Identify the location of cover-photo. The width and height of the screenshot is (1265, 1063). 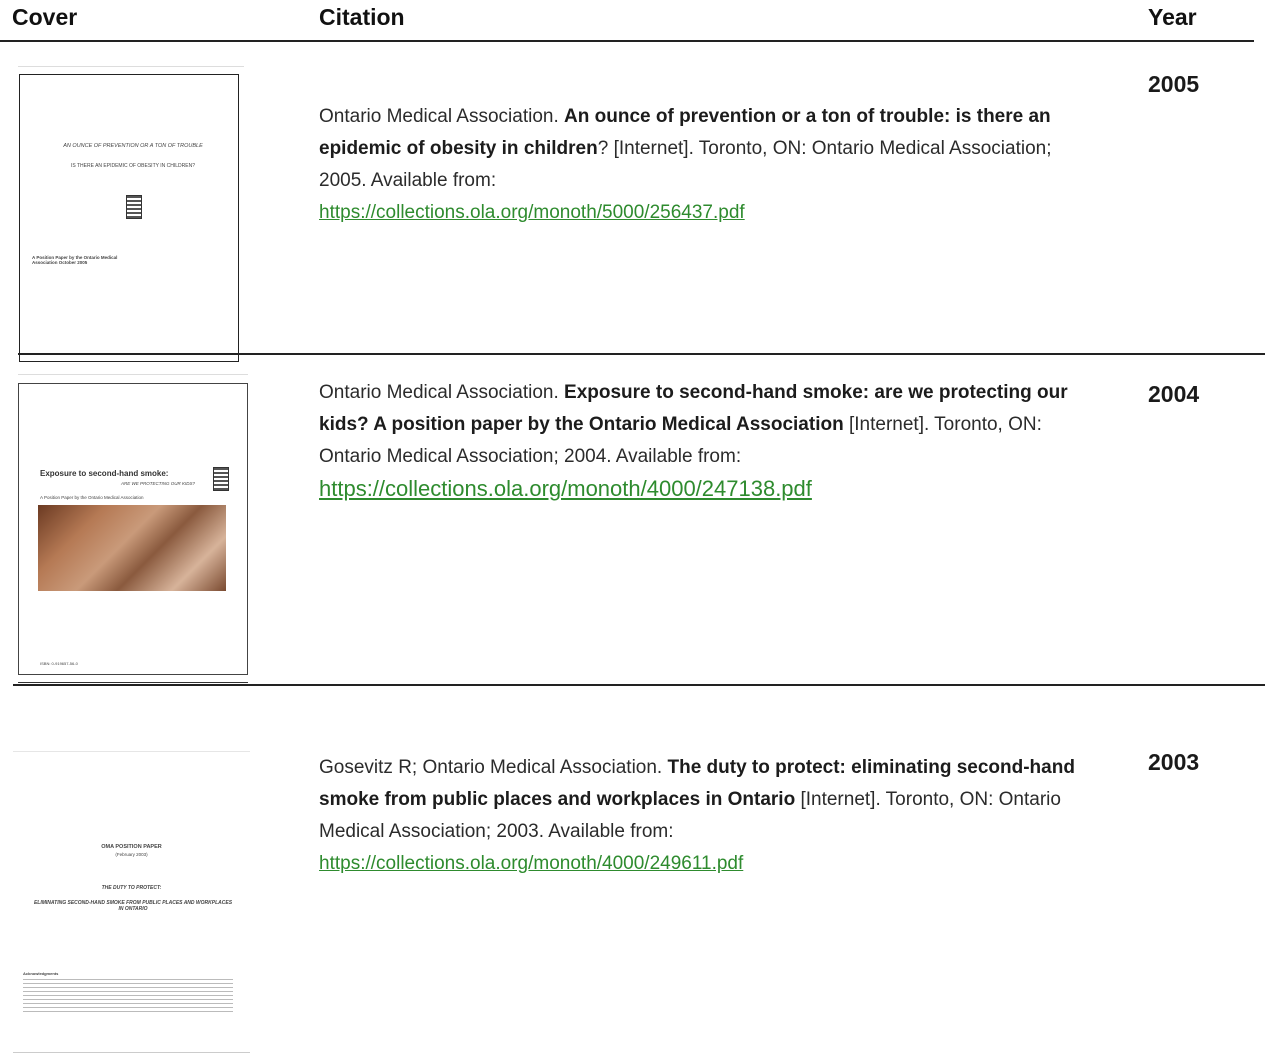
(132, 548).